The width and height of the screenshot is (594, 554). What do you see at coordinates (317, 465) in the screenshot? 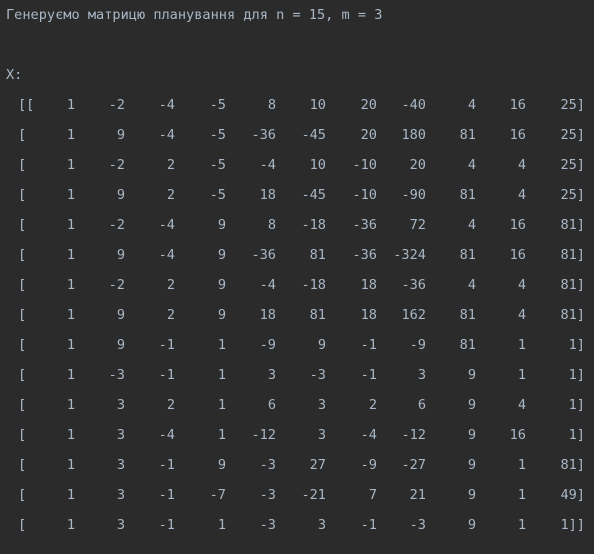
I see `matrix-cell: 27` at bounding box center [317, 465].